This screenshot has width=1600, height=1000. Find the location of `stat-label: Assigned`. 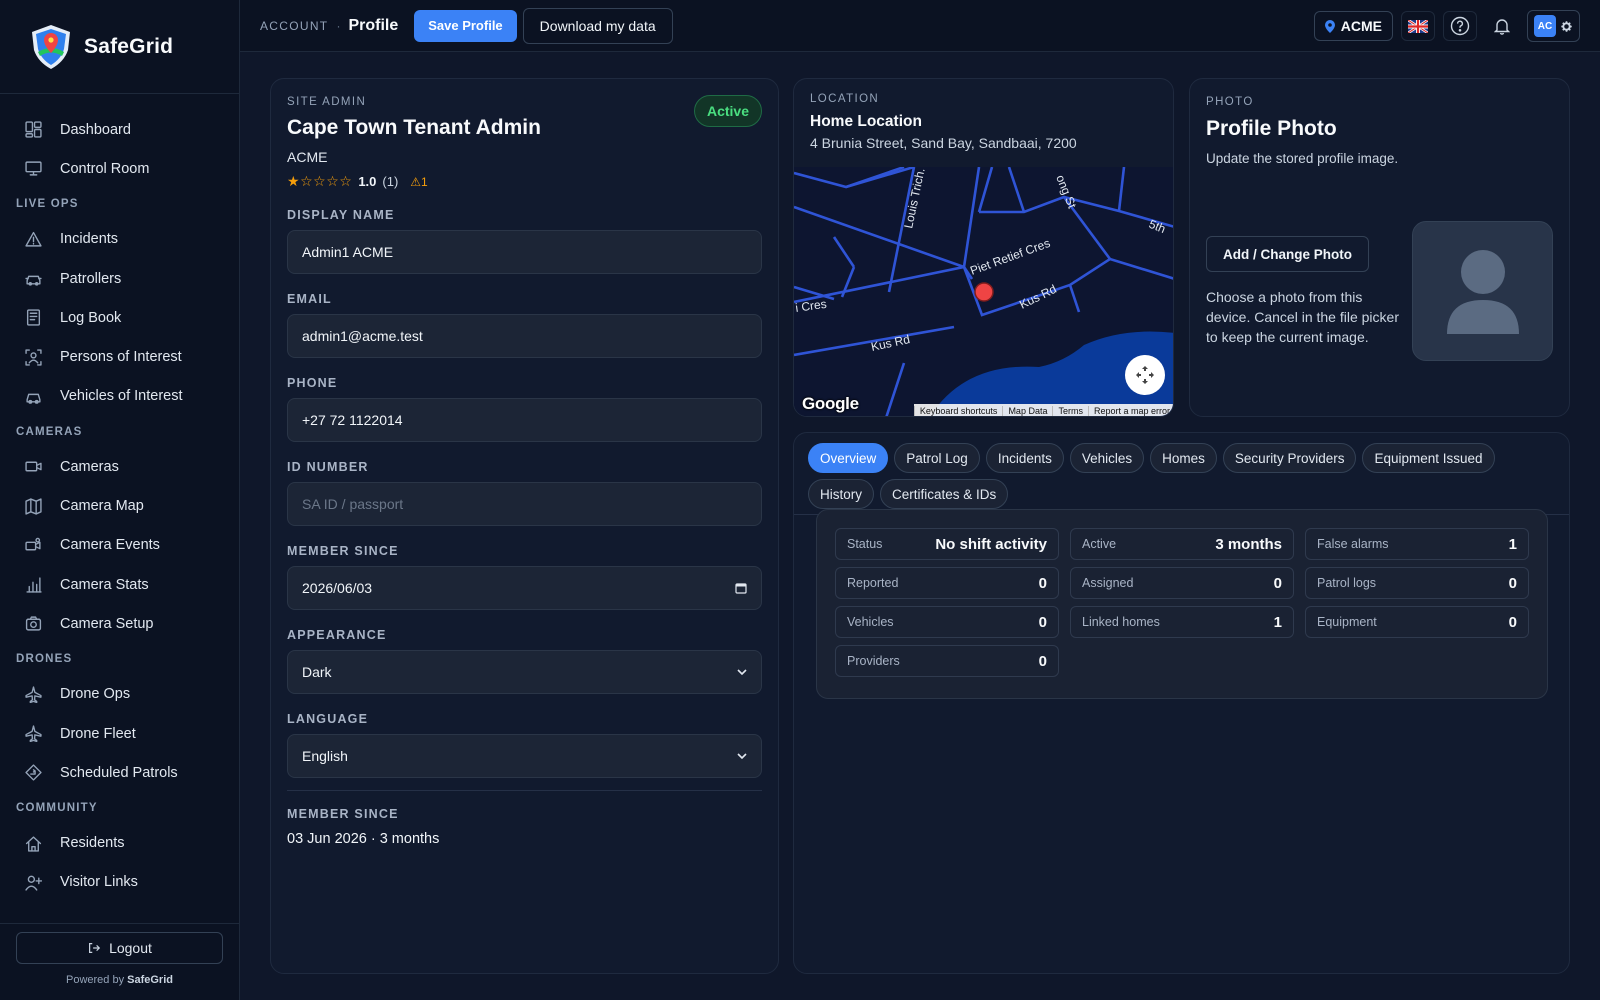

stat-label: Assigned is located at coordinates (1108, 583).